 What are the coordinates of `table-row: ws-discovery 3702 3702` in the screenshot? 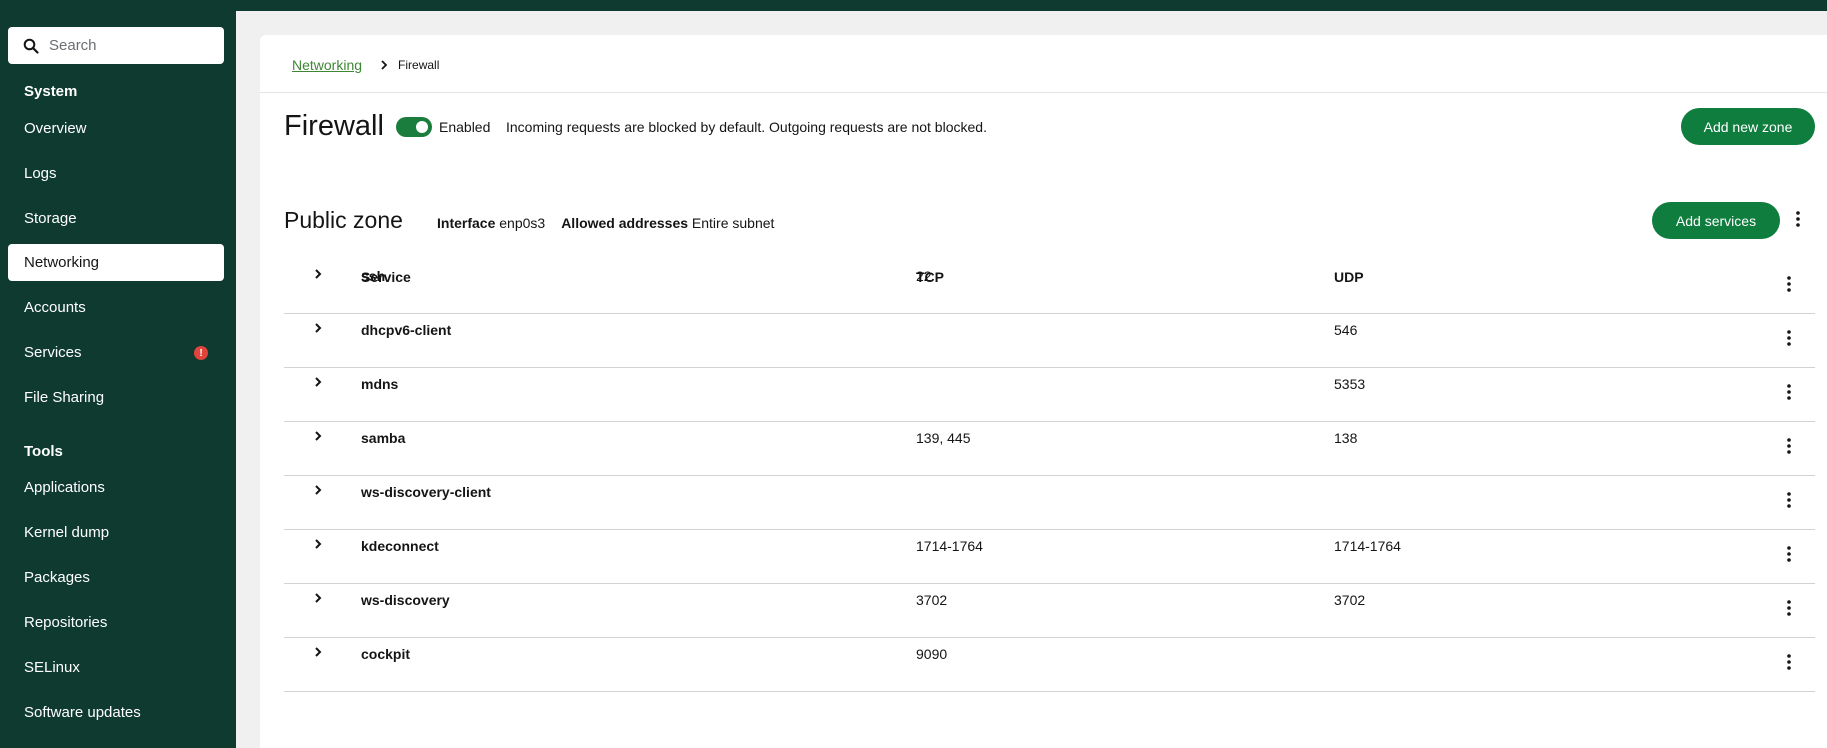 It's located at (1049, 611).